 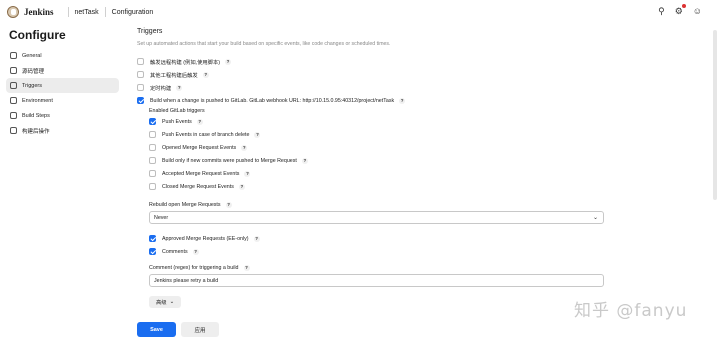 What do you see at coordinates (62, 55) in the screenshot?
I see `sidebar-item-general: General` at bounding box center [62, 55].